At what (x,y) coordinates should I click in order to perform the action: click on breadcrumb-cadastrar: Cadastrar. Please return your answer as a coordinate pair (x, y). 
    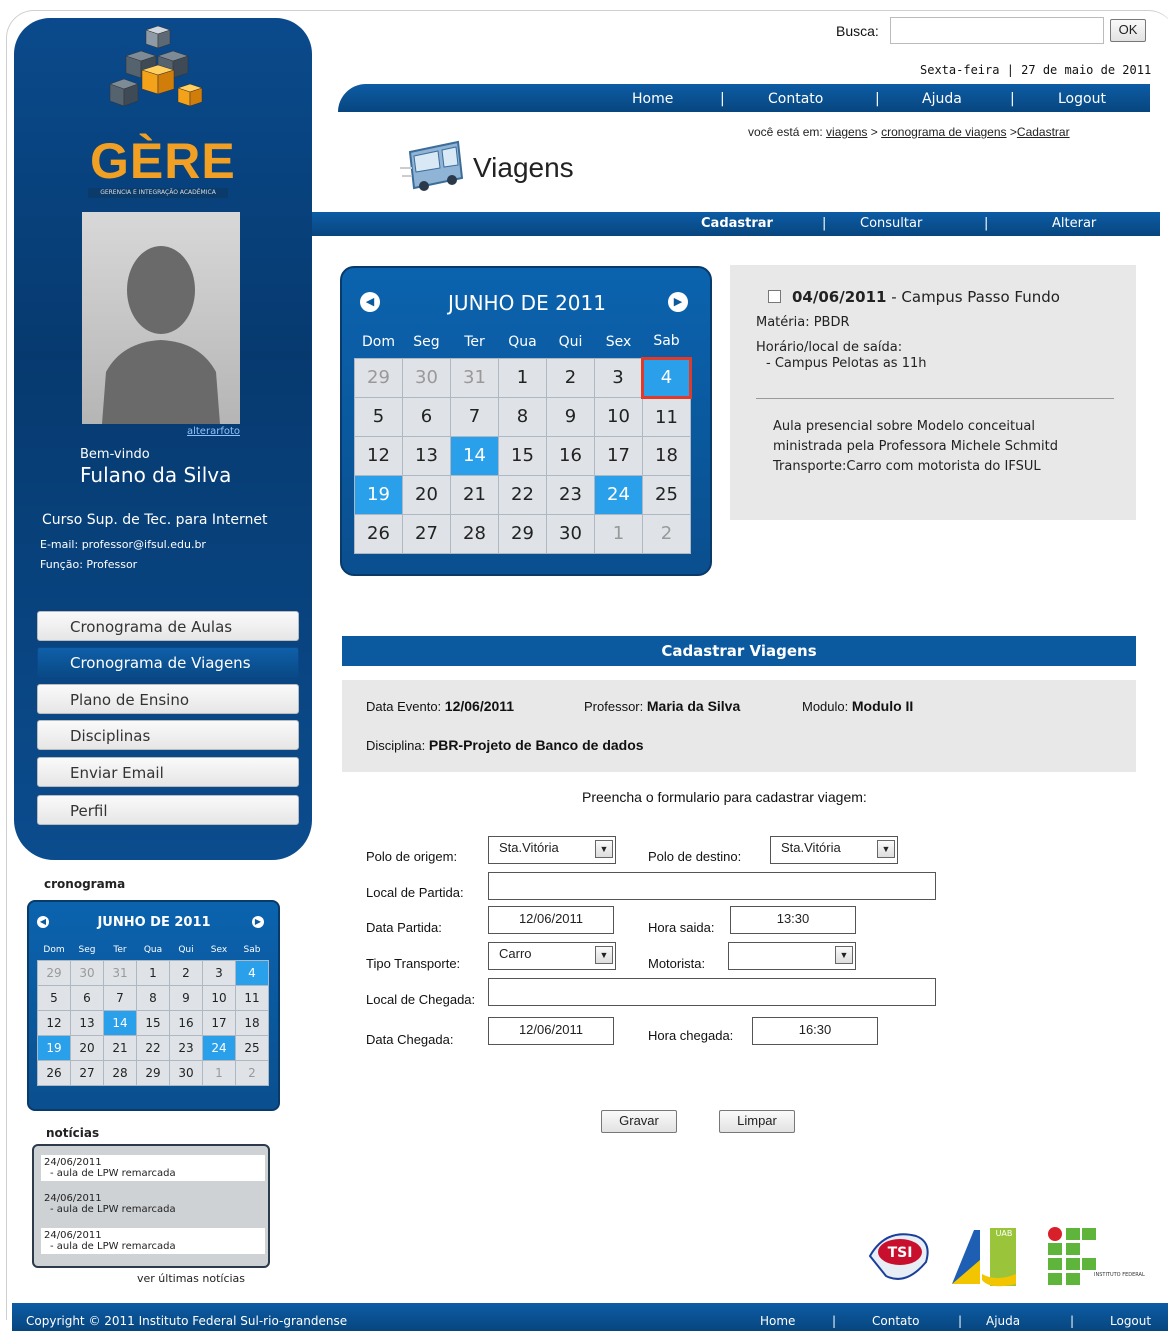
    Looking at the image, I should click on (1043, 132).